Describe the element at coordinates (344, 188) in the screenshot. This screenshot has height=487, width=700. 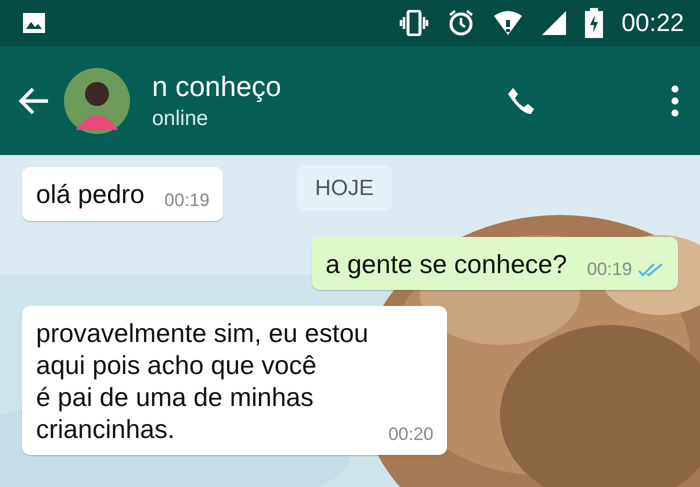
I see `date-chip: HOJE` at that location.